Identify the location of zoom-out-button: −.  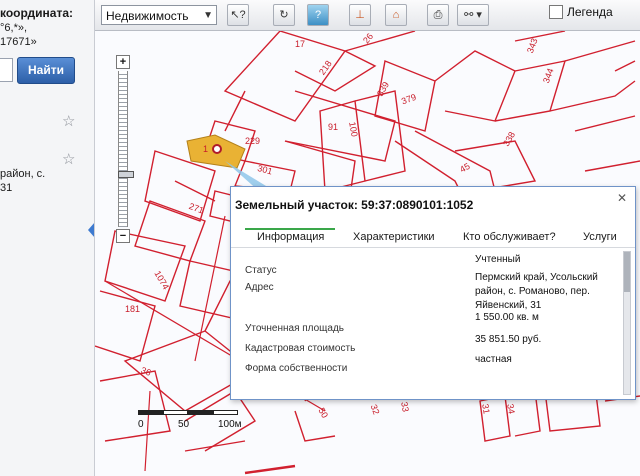
(123, 236).